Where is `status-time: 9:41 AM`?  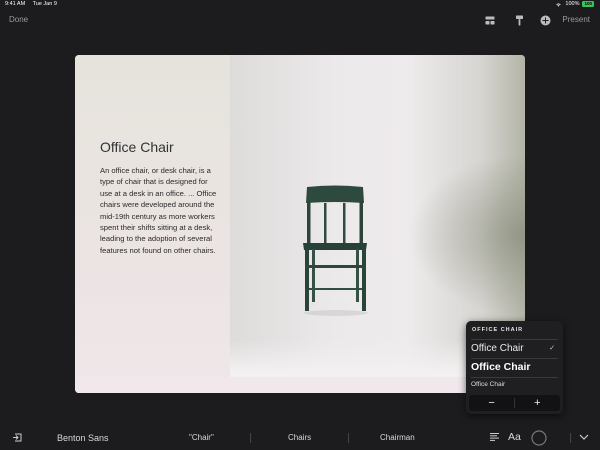 status-time: 9:41 AM is located at coordinates (15, 4).